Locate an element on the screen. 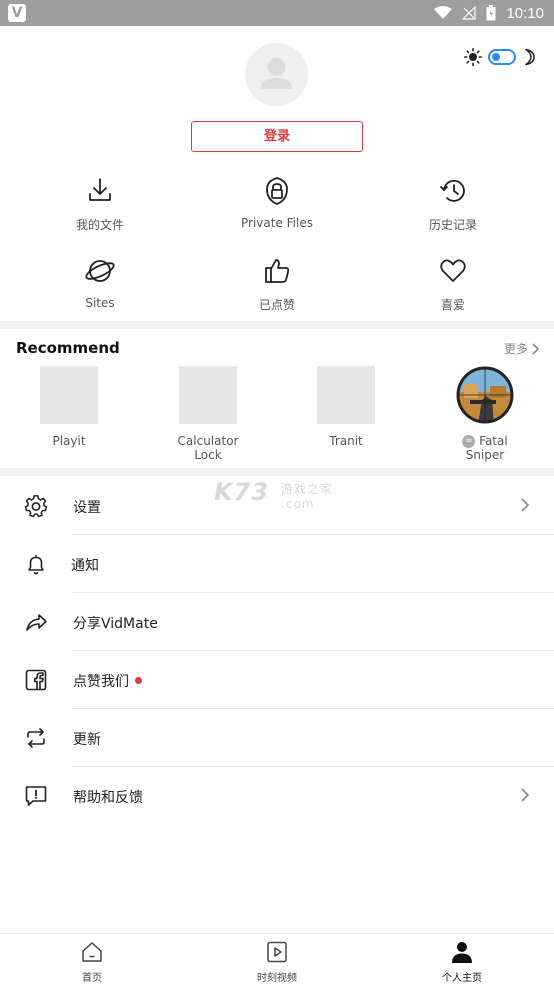 This screenshot has height=986, width=554. switch-knob is located at coordinates (496, 57).